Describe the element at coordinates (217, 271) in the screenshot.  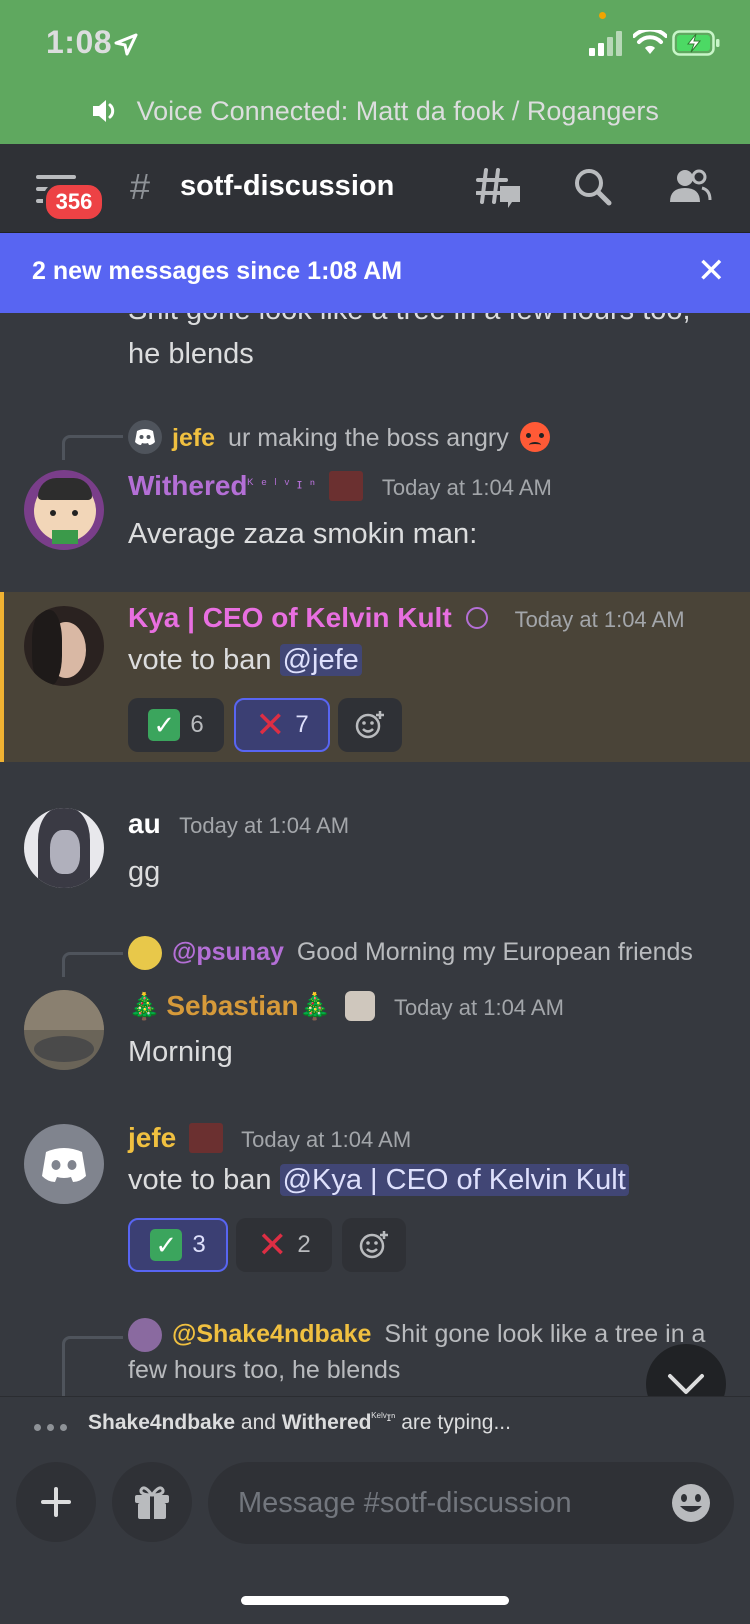
I see `new-messages-text: 2 new messages since 1:08 AM` at that location.